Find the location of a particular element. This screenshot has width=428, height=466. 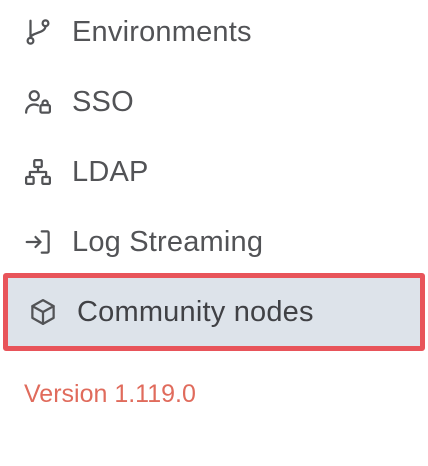

sidebar-item-log-streaming: Log Streaming is located at coordinates (214, 242).